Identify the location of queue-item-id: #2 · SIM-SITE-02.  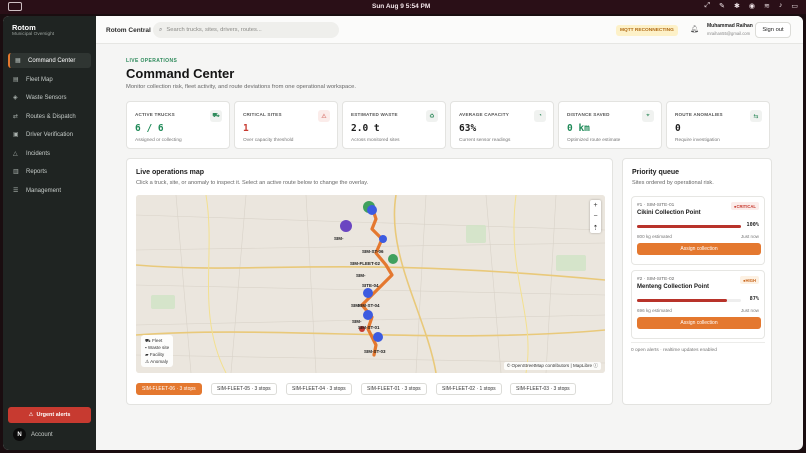
(656, 279).